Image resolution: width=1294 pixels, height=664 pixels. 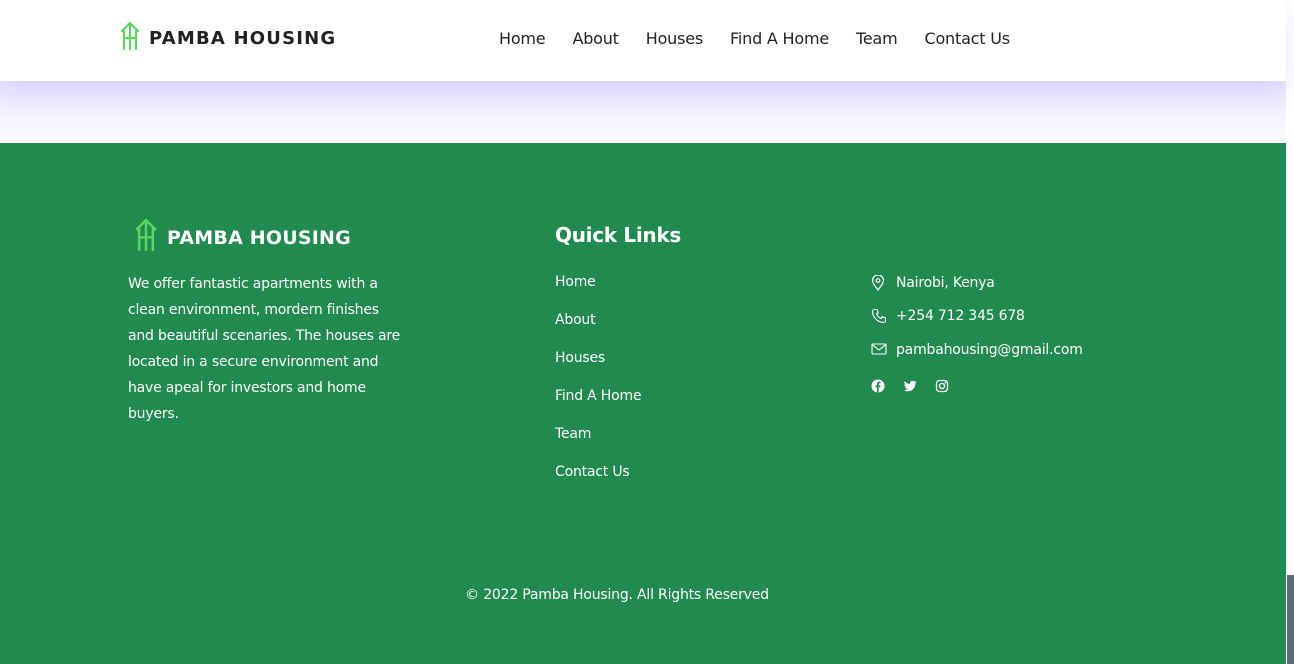 What do you see at coordinates (879, 350) in the screenshot?
I see `mail-icon` at bounding box center [879, 350].